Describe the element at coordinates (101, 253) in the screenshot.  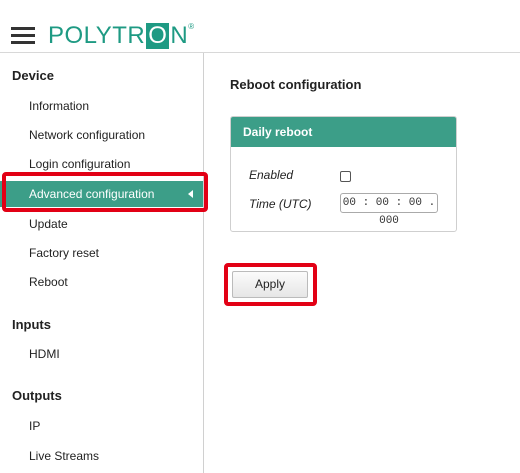
I see `sidebar-item-factory-reset: Factory reset` at that location.